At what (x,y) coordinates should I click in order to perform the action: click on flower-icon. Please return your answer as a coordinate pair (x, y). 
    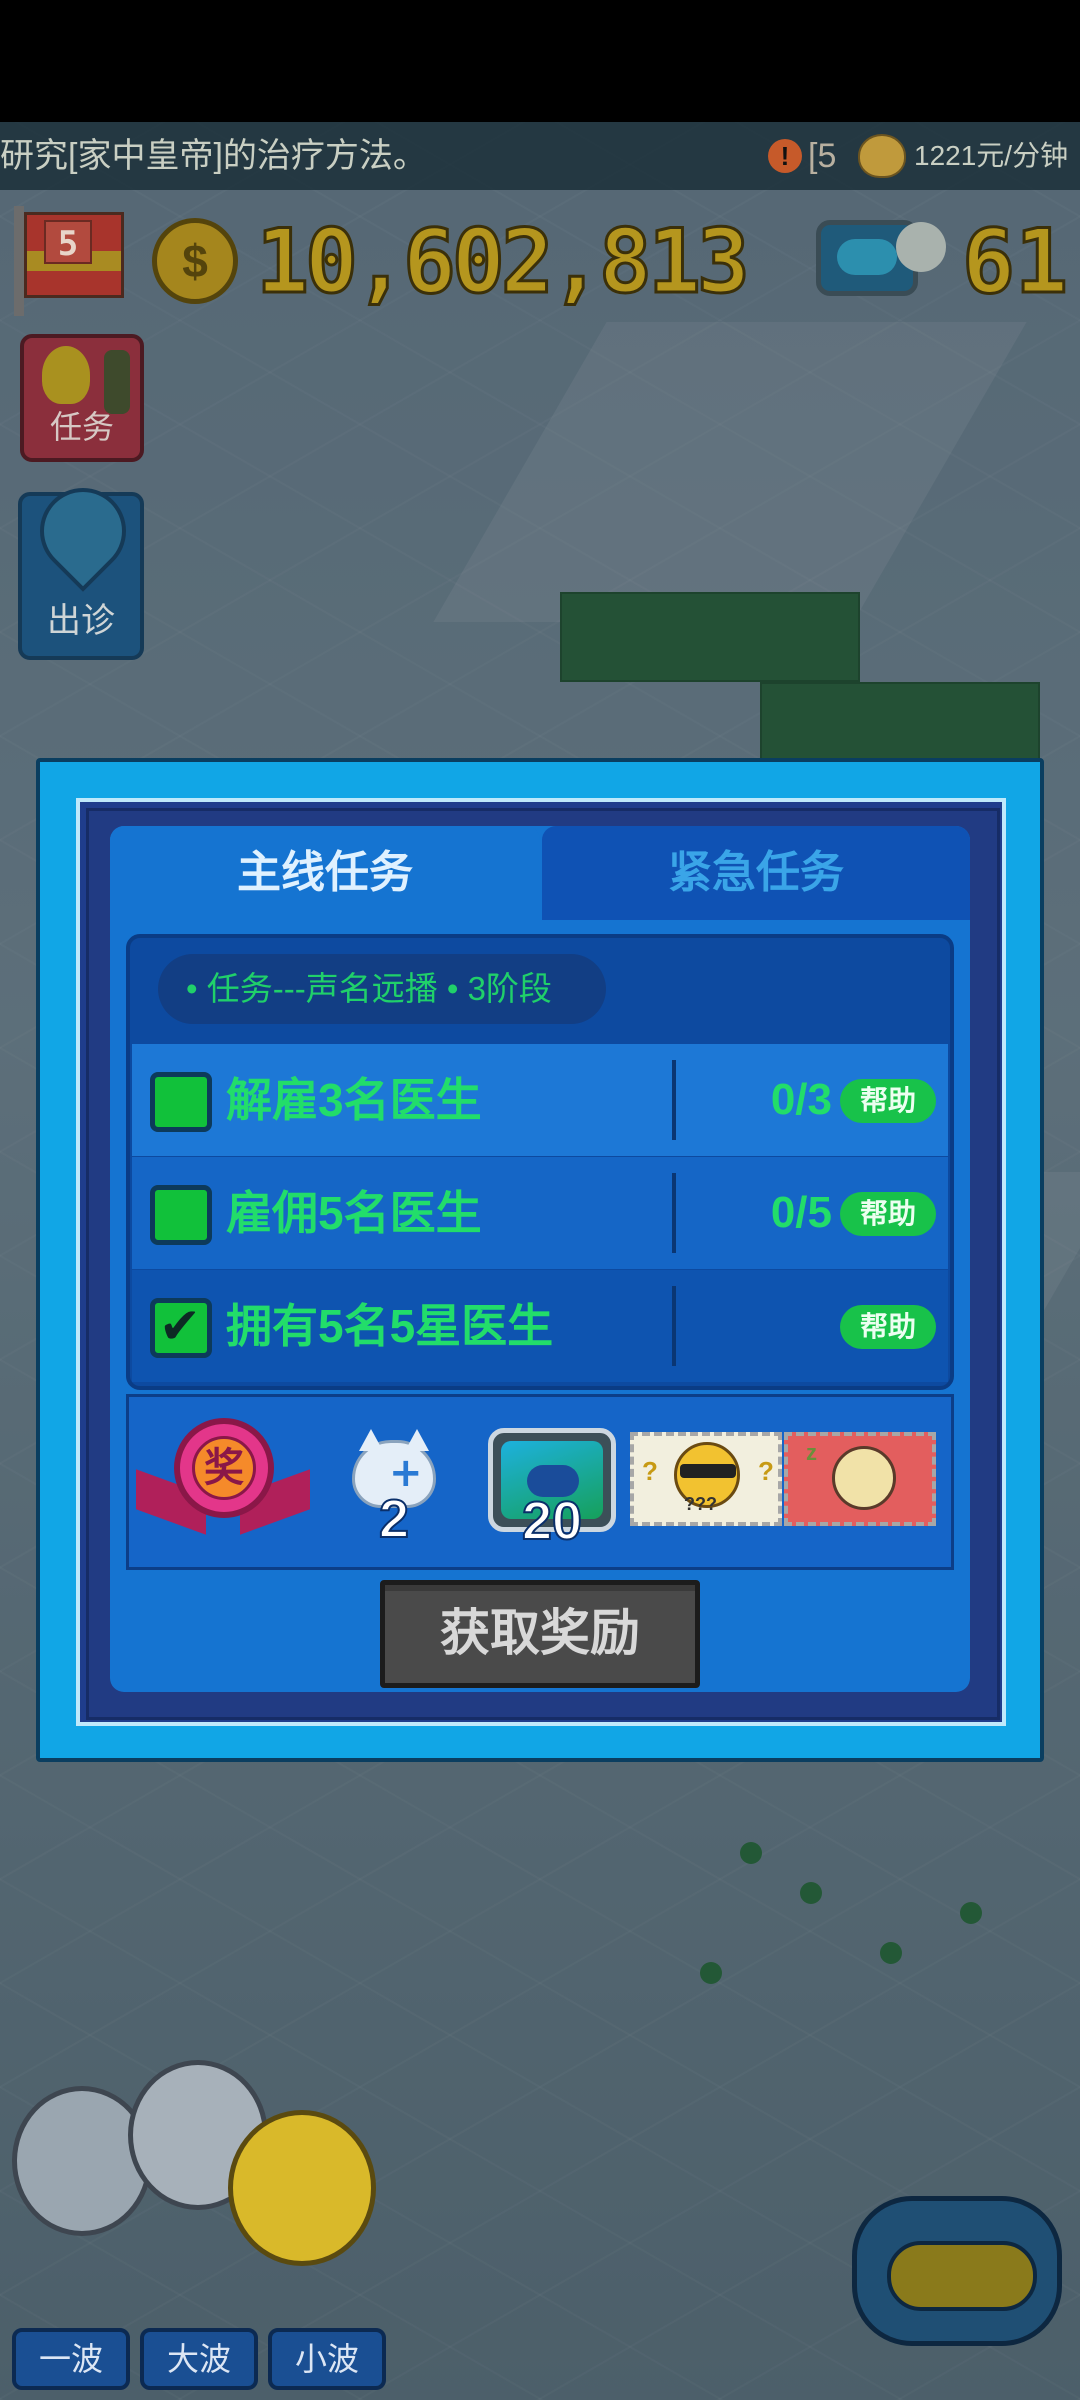
    Looking at the image, I should click on (921, 247).